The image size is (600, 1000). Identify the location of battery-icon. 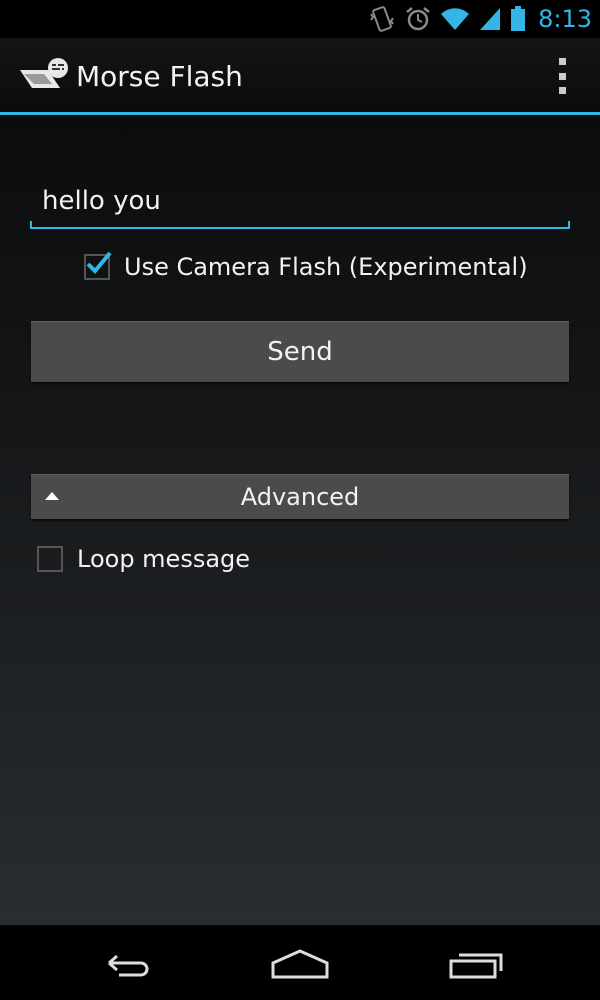
(518, 18).